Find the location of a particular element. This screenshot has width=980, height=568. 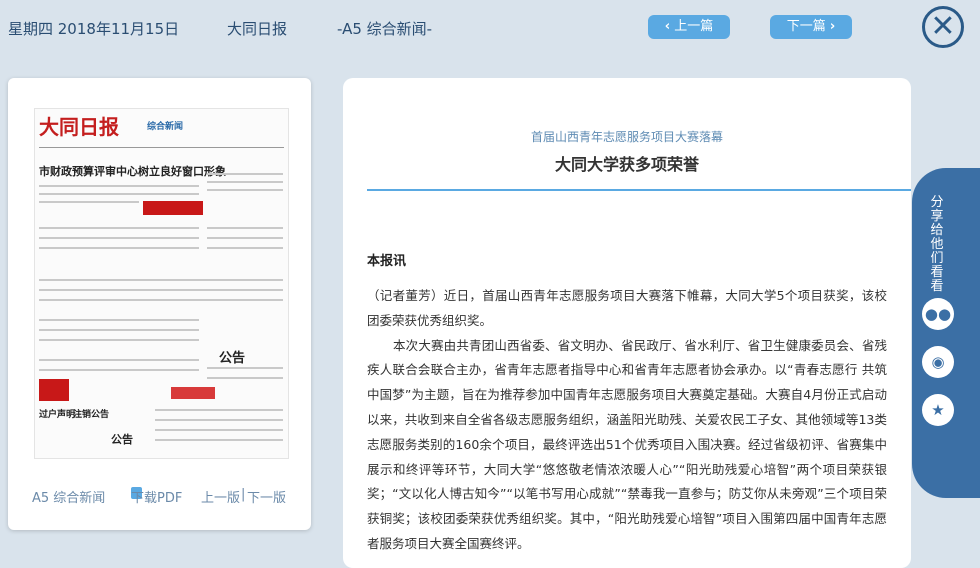

wechat-icon: ●● is located at coordinates (938, 314).